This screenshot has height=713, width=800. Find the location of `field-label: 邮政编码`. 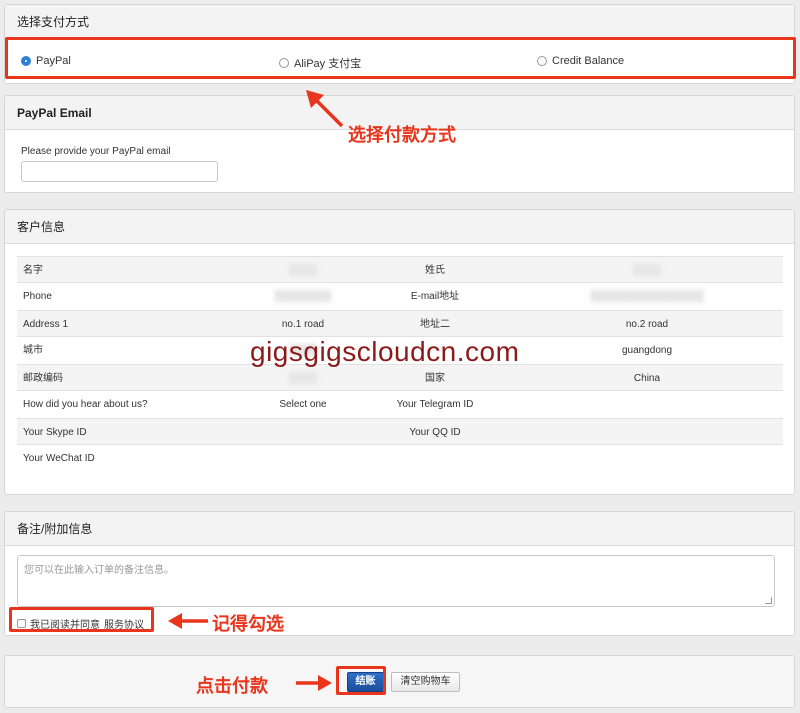

field-label: 邮政编码 is located at coordinates (43, 378).